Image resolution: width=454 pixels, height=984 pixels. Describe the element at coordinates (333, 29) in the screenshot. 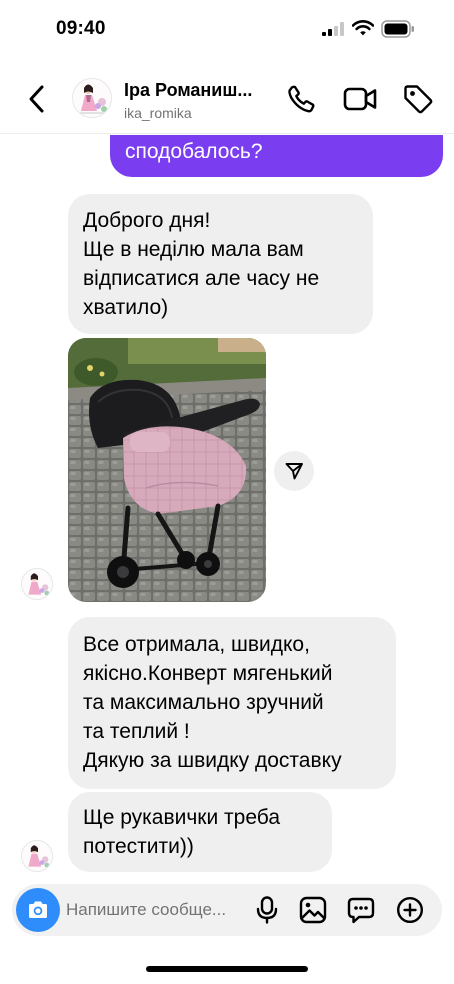

I see `signal-icon` at that location.